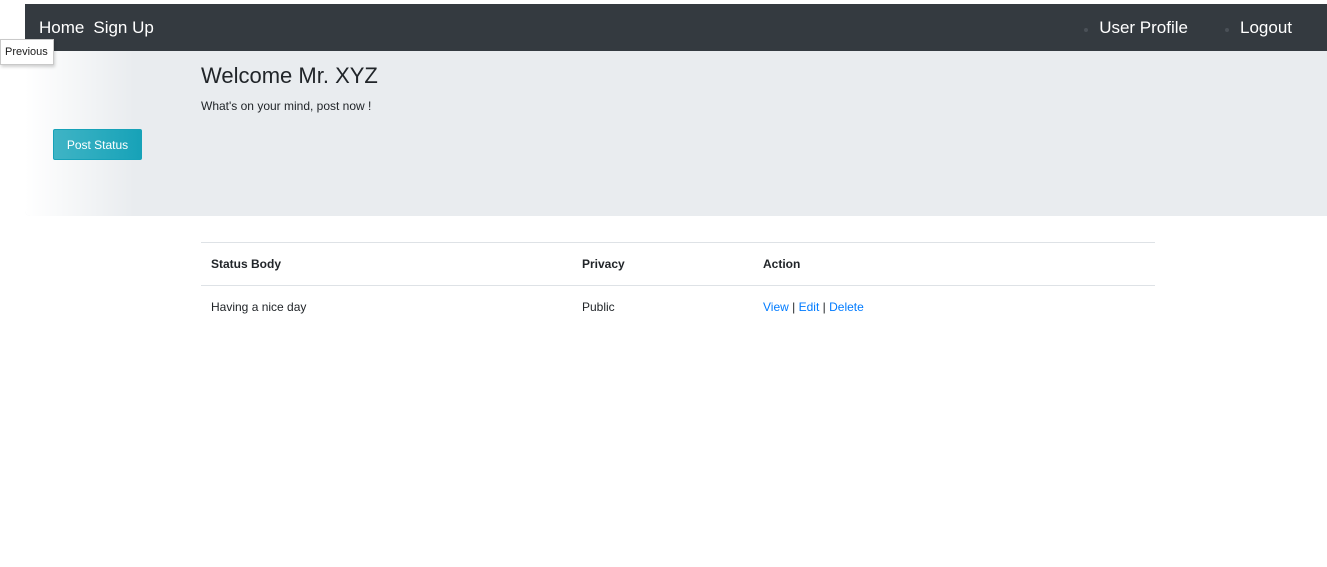 The height and width of the screenshot is (567, 1327). I want to click on edit-link: Edit, so click(809, 307).